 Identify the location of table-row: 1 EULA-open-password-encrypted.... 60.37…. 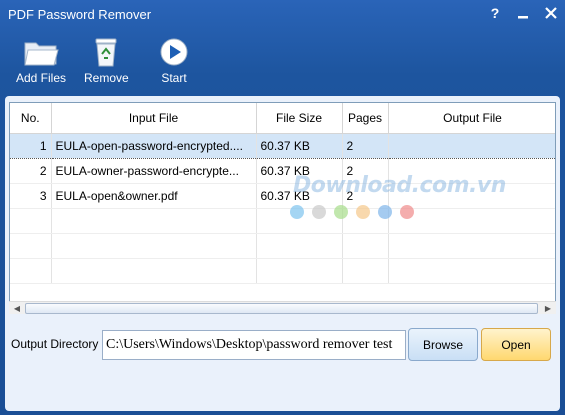
(282, 145).